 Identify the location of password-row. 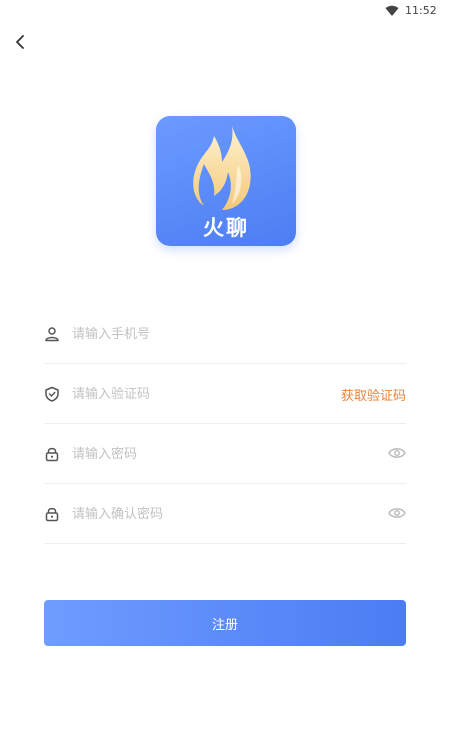
(225, 454).